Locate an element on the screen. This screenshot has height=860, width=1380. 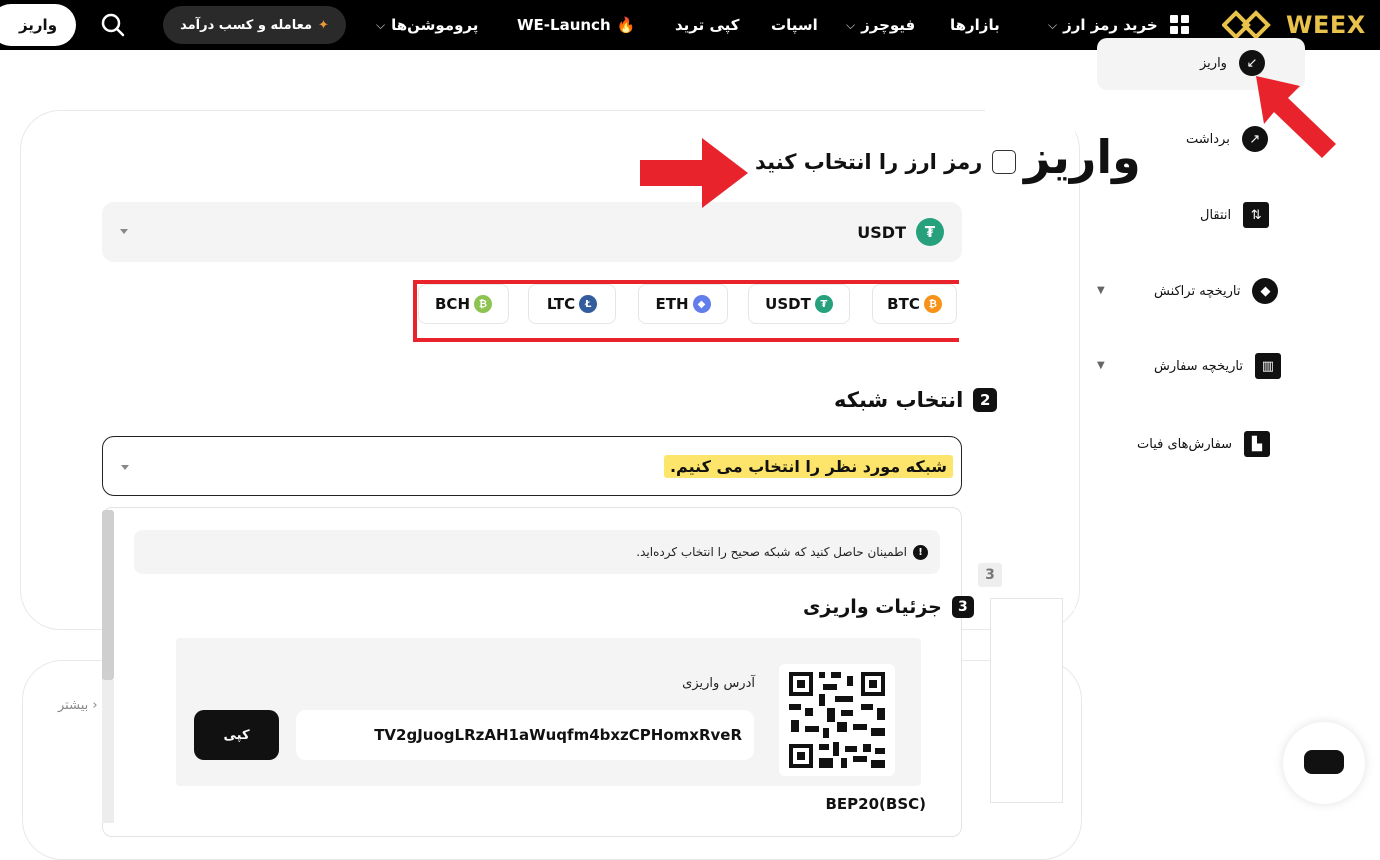
nav-we-launch: WE-Launch 🔥 is located at coordinates (576, 25).